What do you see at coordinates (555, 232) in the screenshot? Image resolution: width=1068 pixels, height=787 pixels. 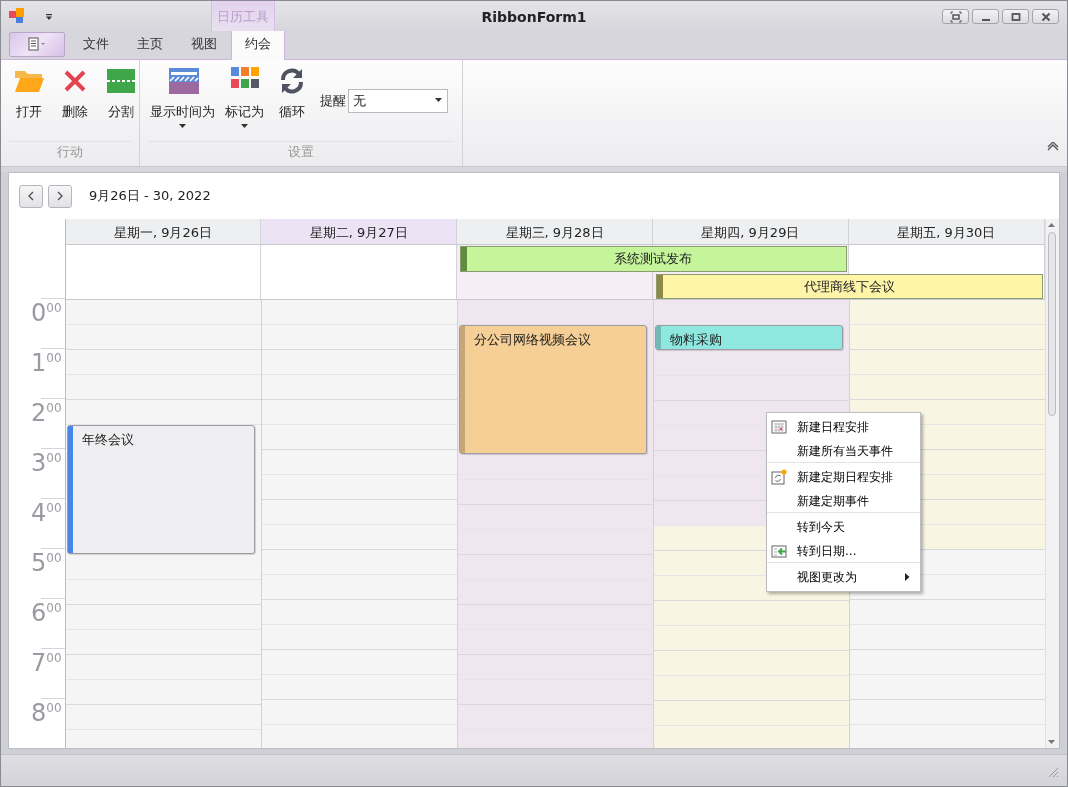 I see `day-header: 星期三, 9月28日` at bounding box center [555, 232].